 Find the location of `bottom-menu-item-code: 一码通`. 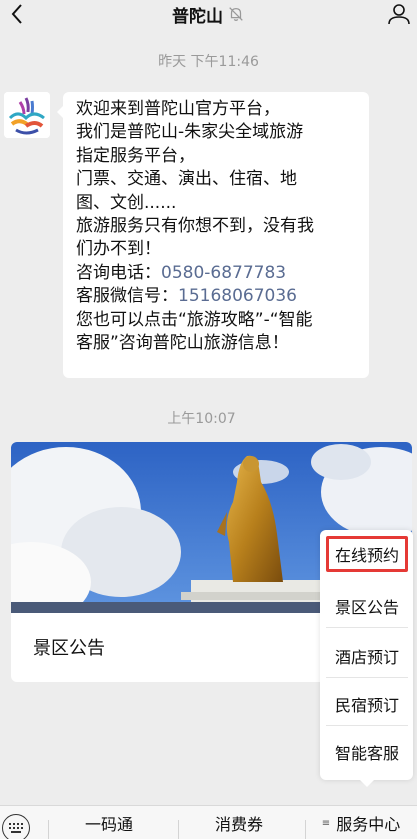

bottom-menu-item-code: 一码通 is located at coordinates (109, 822).